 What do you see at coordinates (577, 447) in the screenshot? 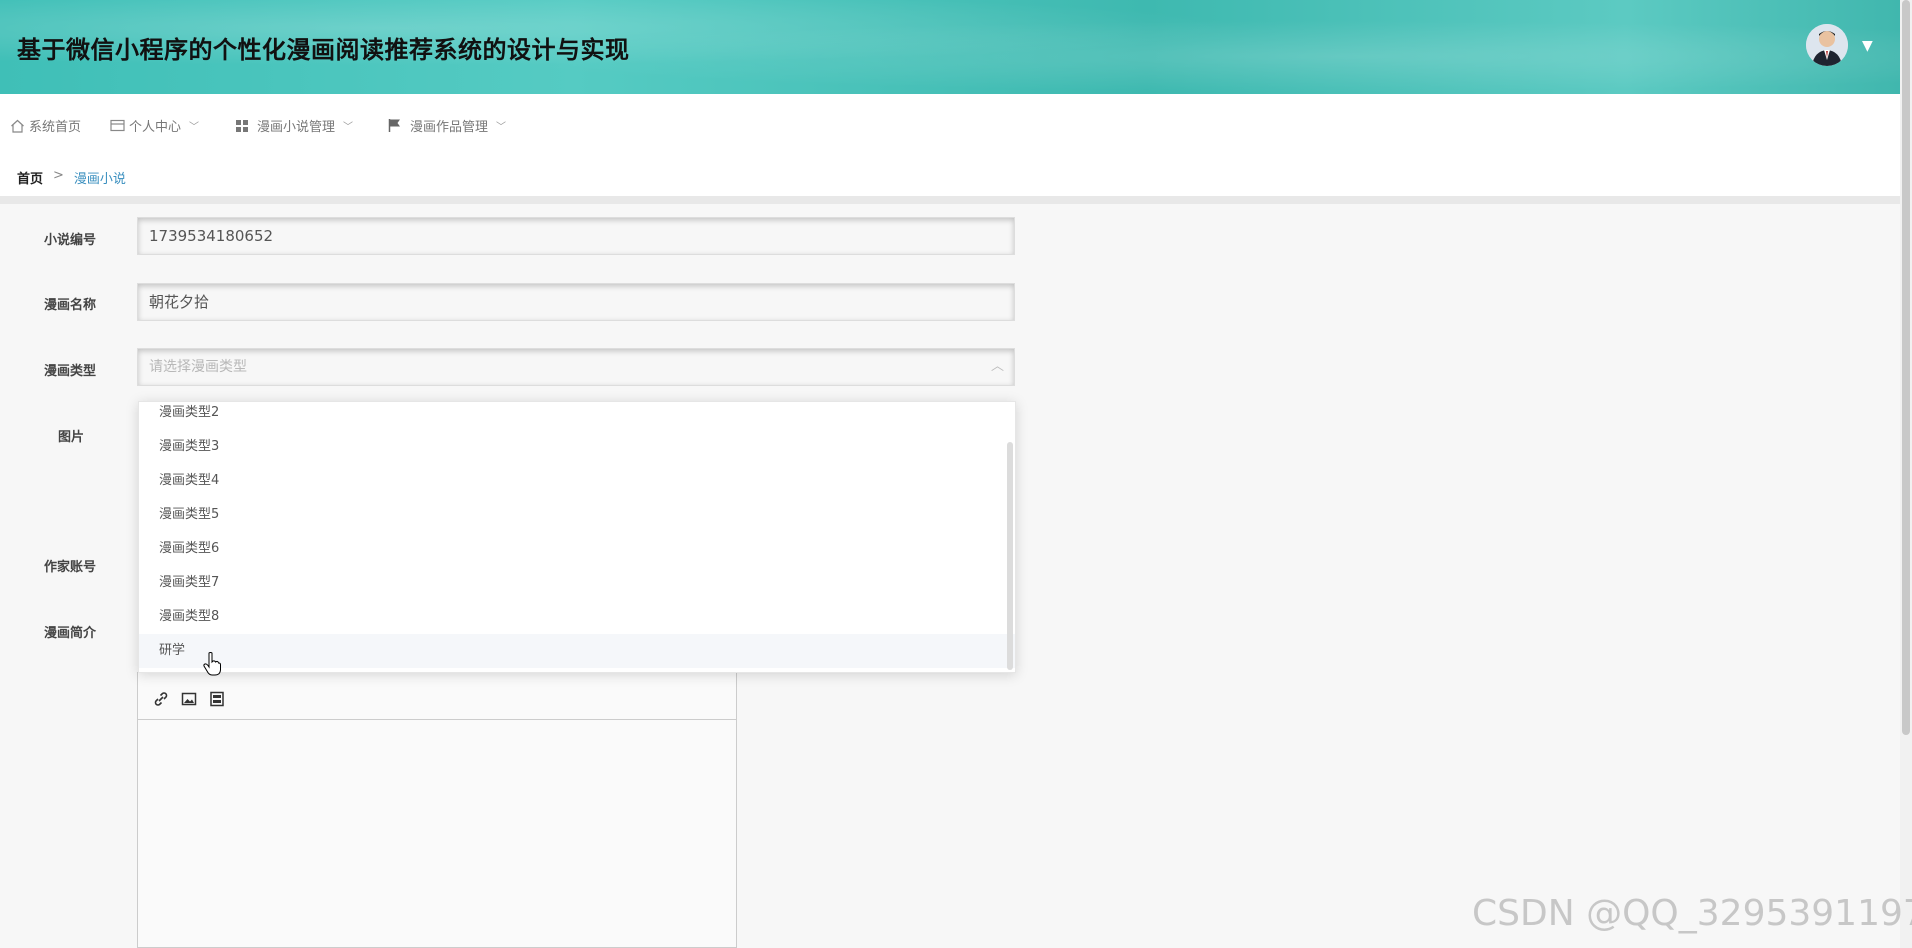
I see `dropdown-option: 漫画类型3` at bounding box center [577, 447].